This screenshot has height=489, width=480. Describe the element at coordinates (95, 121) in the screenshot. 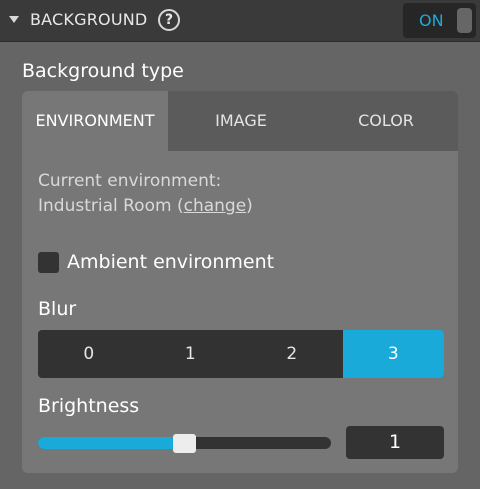

I see `tab-environment: ENVIRONMENT` at that location.